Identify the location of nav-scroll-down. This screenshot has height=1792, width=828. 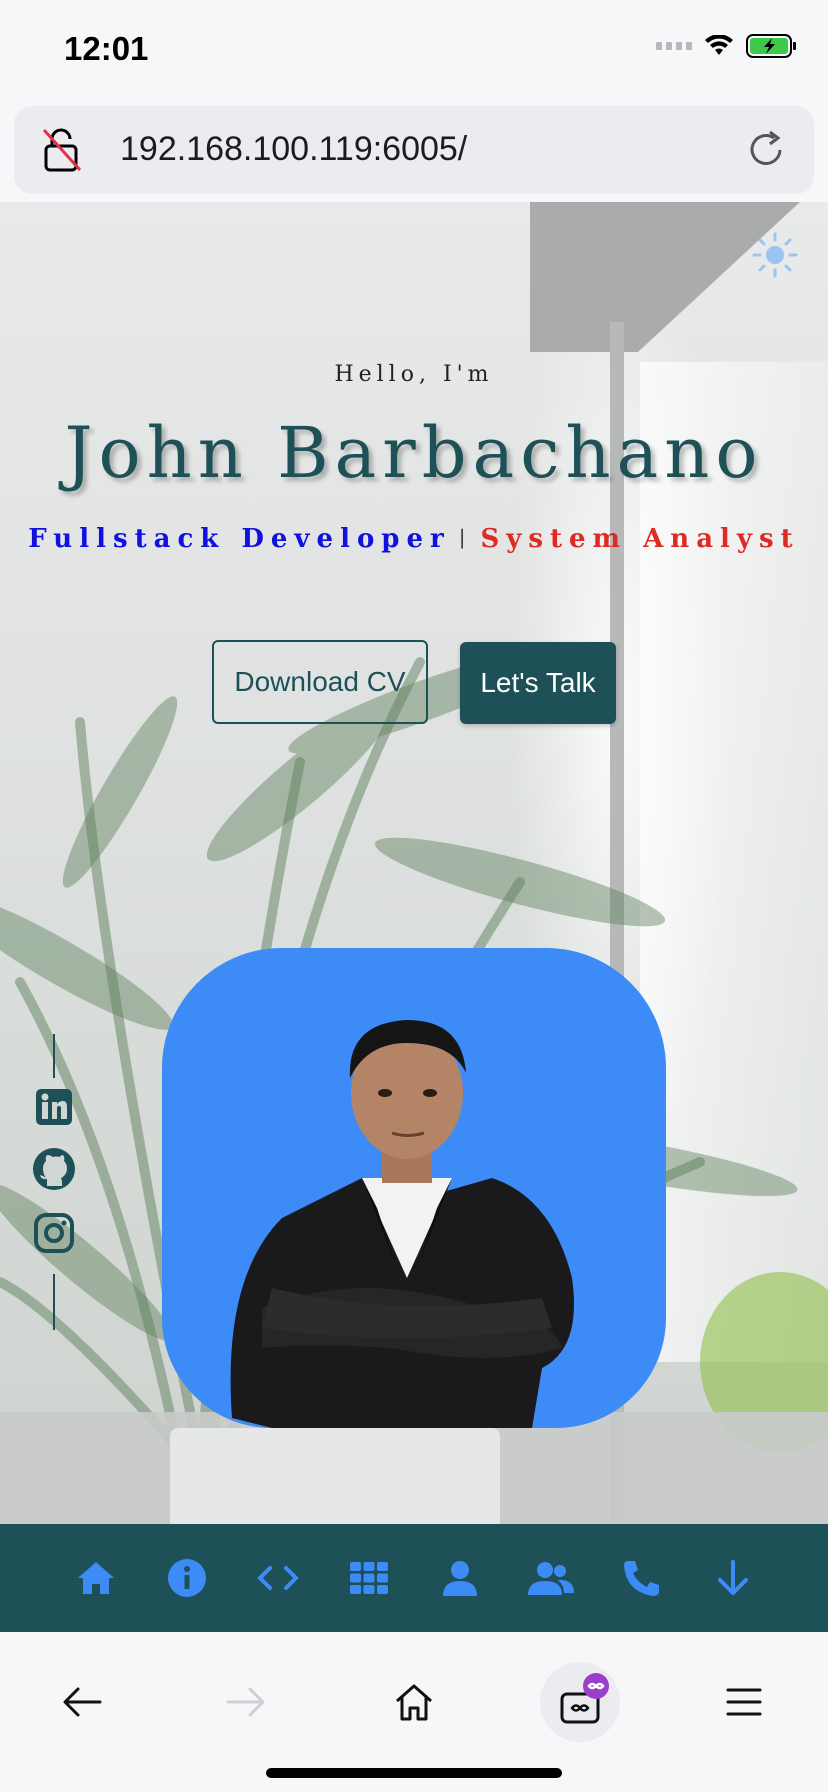
(733, 1578).